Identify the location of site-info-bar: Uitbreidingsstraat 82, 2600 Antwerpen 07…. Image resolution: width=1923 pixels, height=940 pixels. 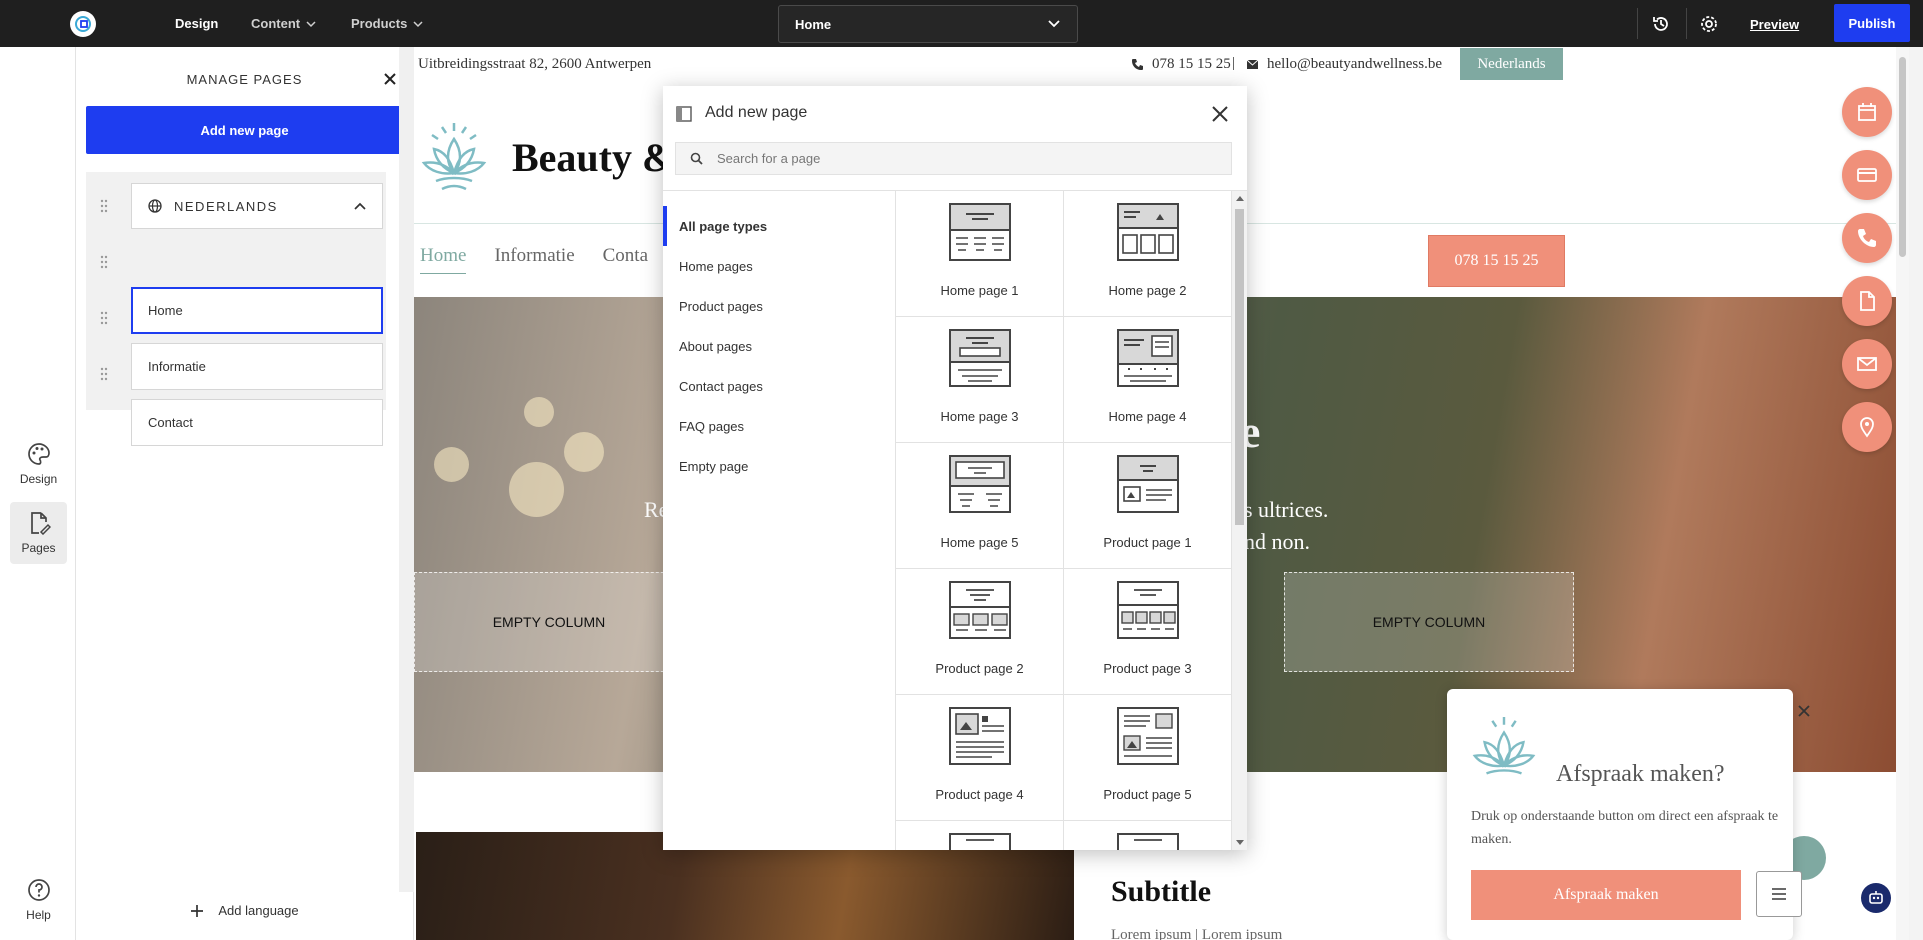
(1161, 64).